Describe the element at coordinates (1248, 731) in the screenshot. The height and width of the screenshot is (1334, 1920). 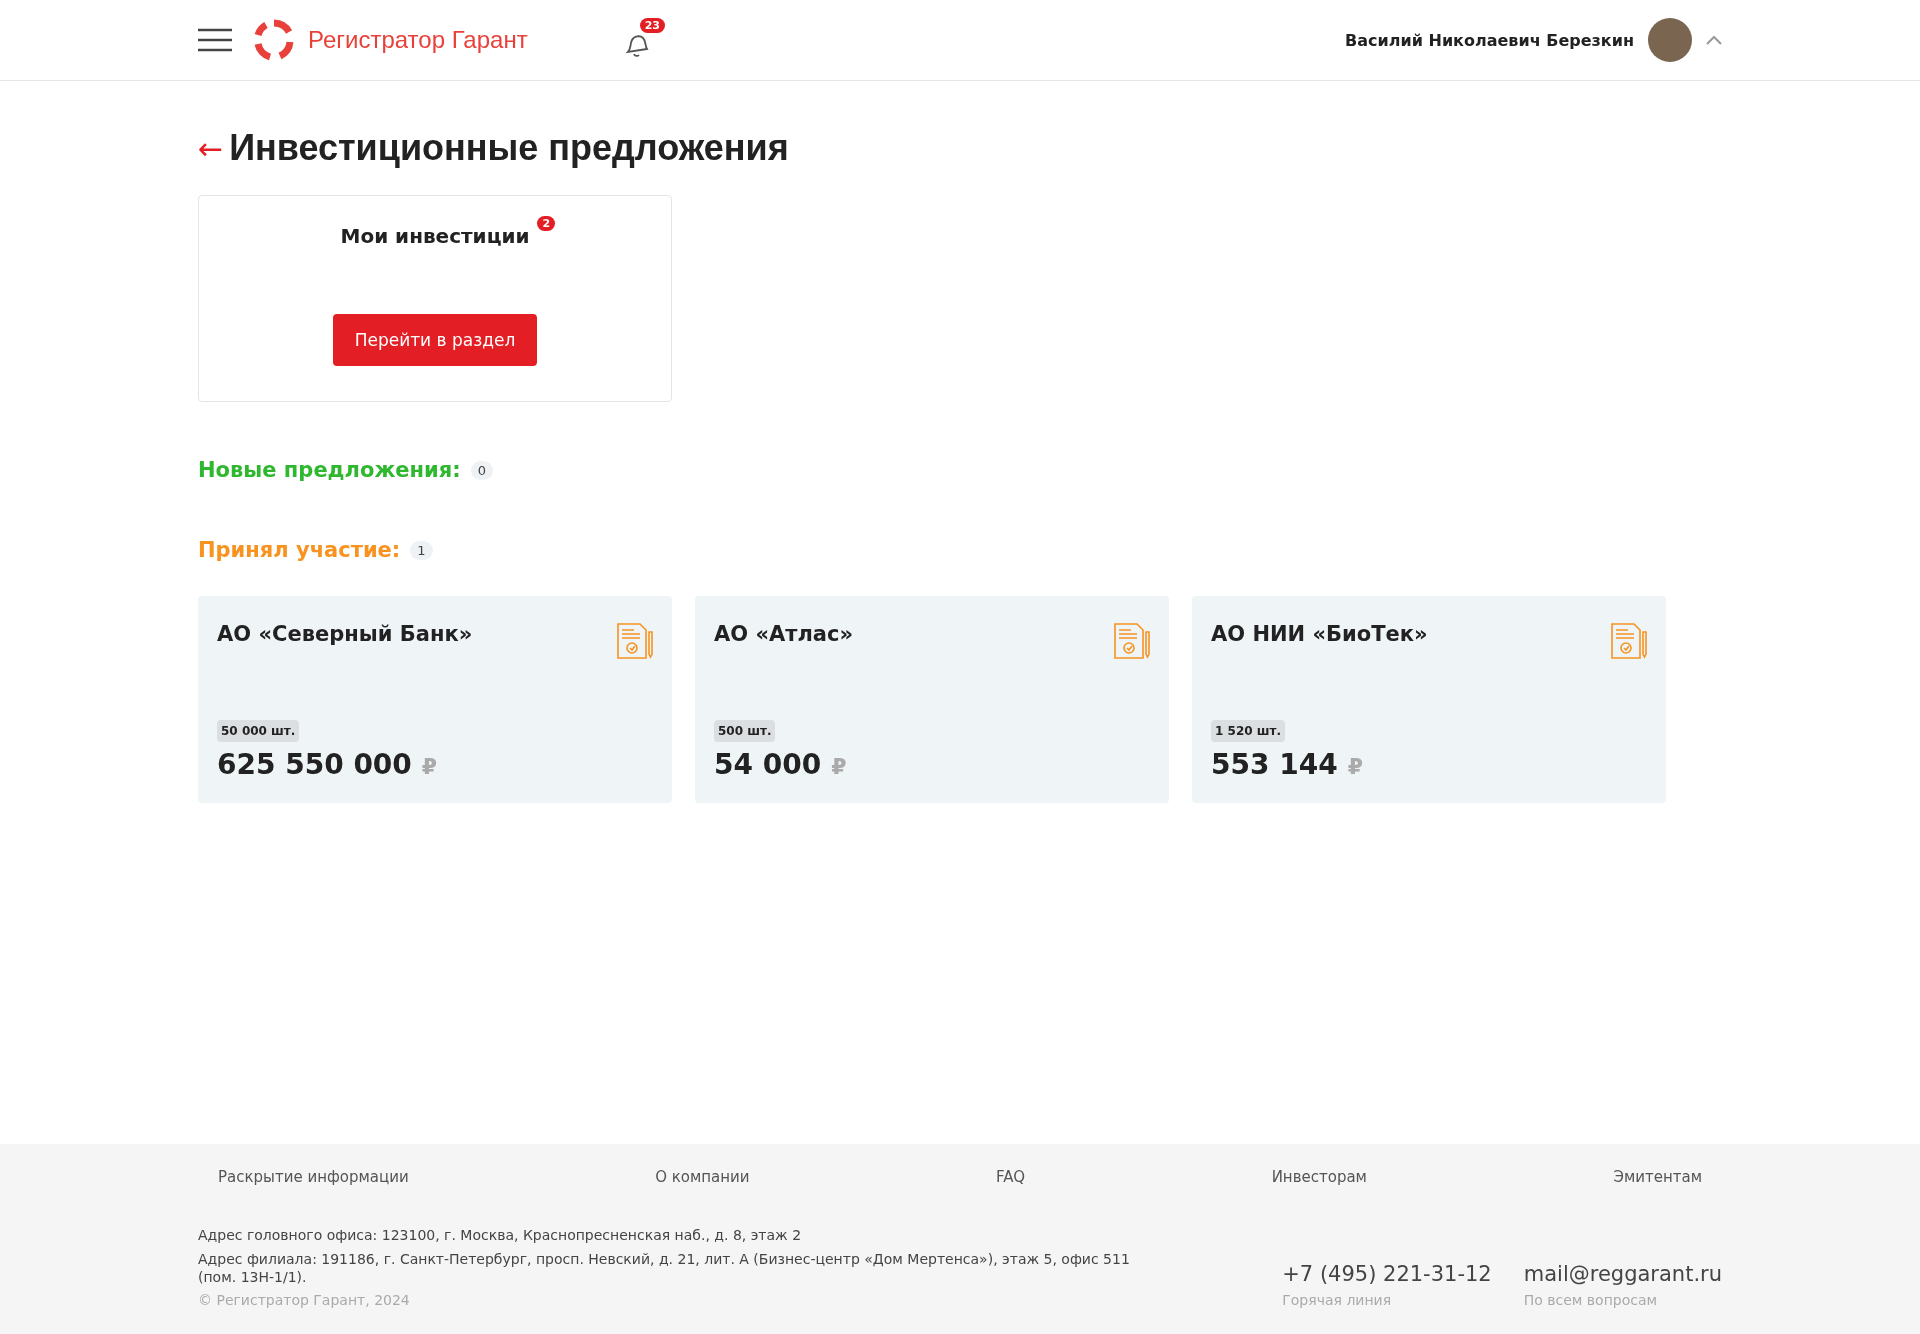
I see `quantity-tag: 1 520 шт.` at that location.